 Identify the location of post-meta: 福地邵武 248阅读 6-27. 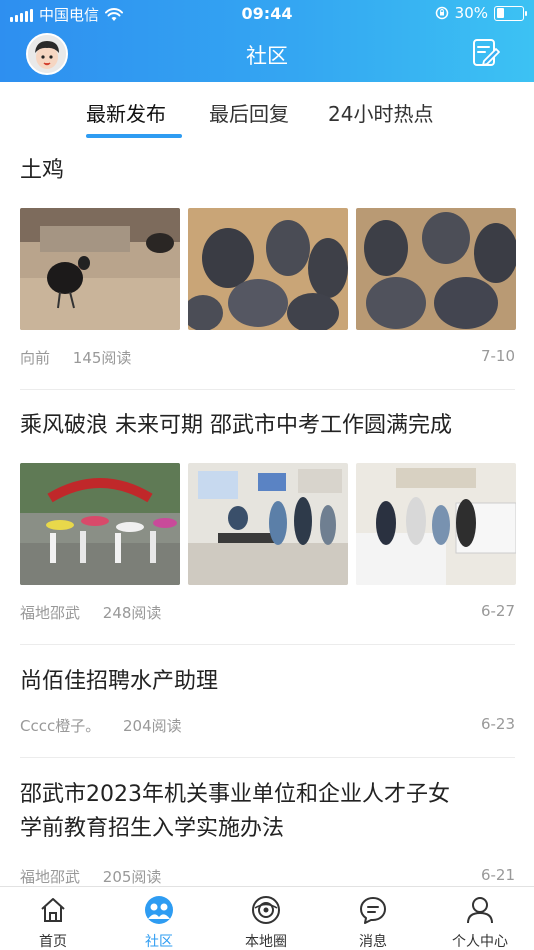
(267, 612).